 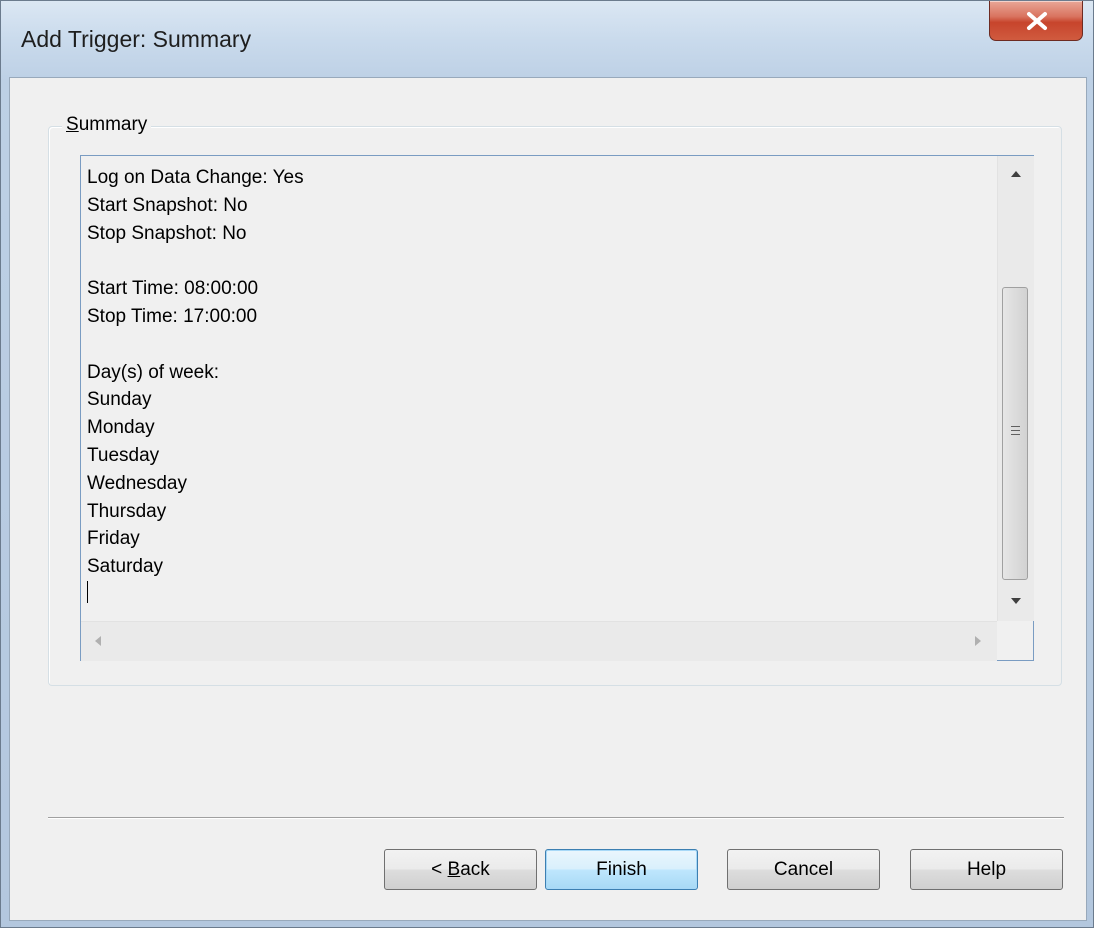 What do you see at coordinates (153, 372) in the screenshot?
I see `summary-line: Day(s) of week:` at bounding box center [153, 372].